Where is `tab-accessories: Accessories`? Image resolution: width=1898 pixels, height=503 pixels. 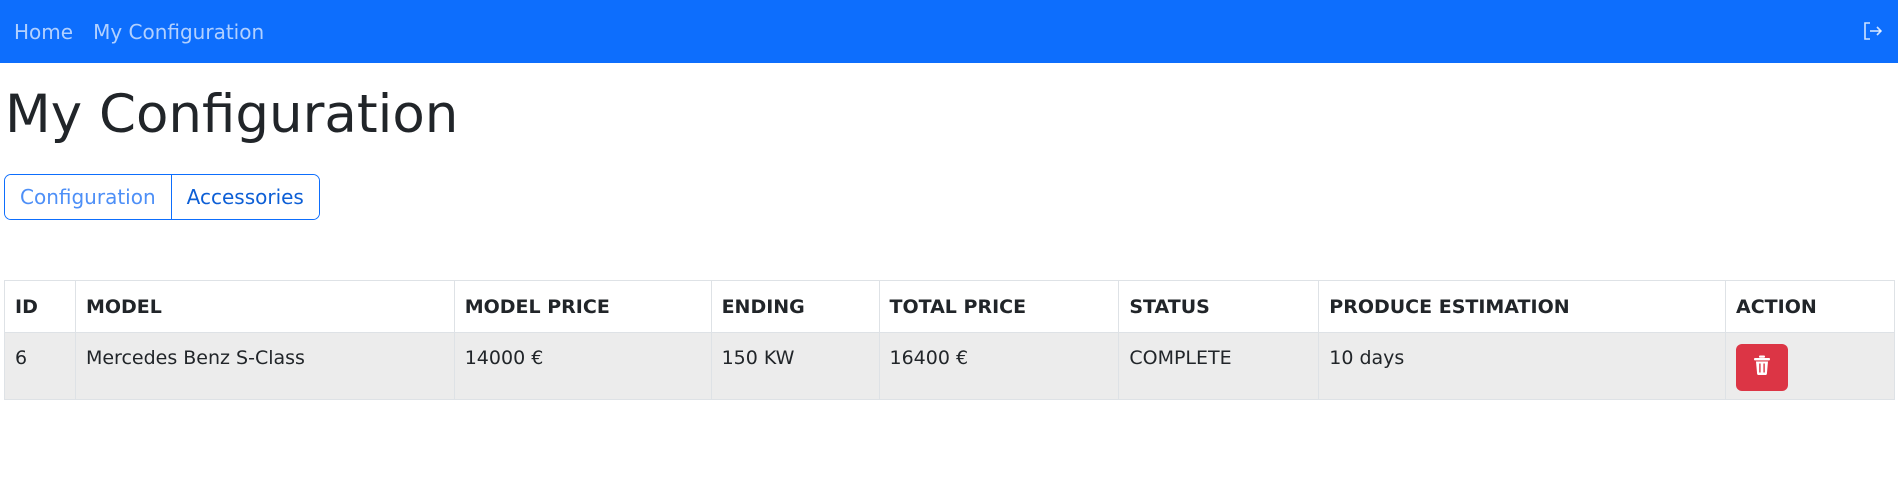 tab-accessories: Accessories is located at coordinates (244, 197).